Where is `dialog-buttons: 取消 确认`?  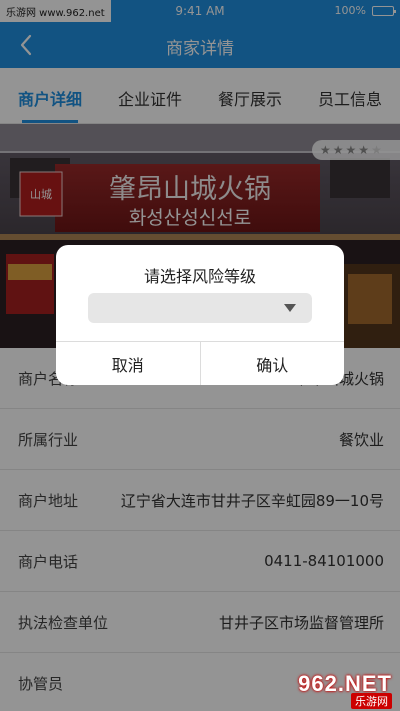 dialog-buttons: 取消 确认 is located at coordinates (200, 363).